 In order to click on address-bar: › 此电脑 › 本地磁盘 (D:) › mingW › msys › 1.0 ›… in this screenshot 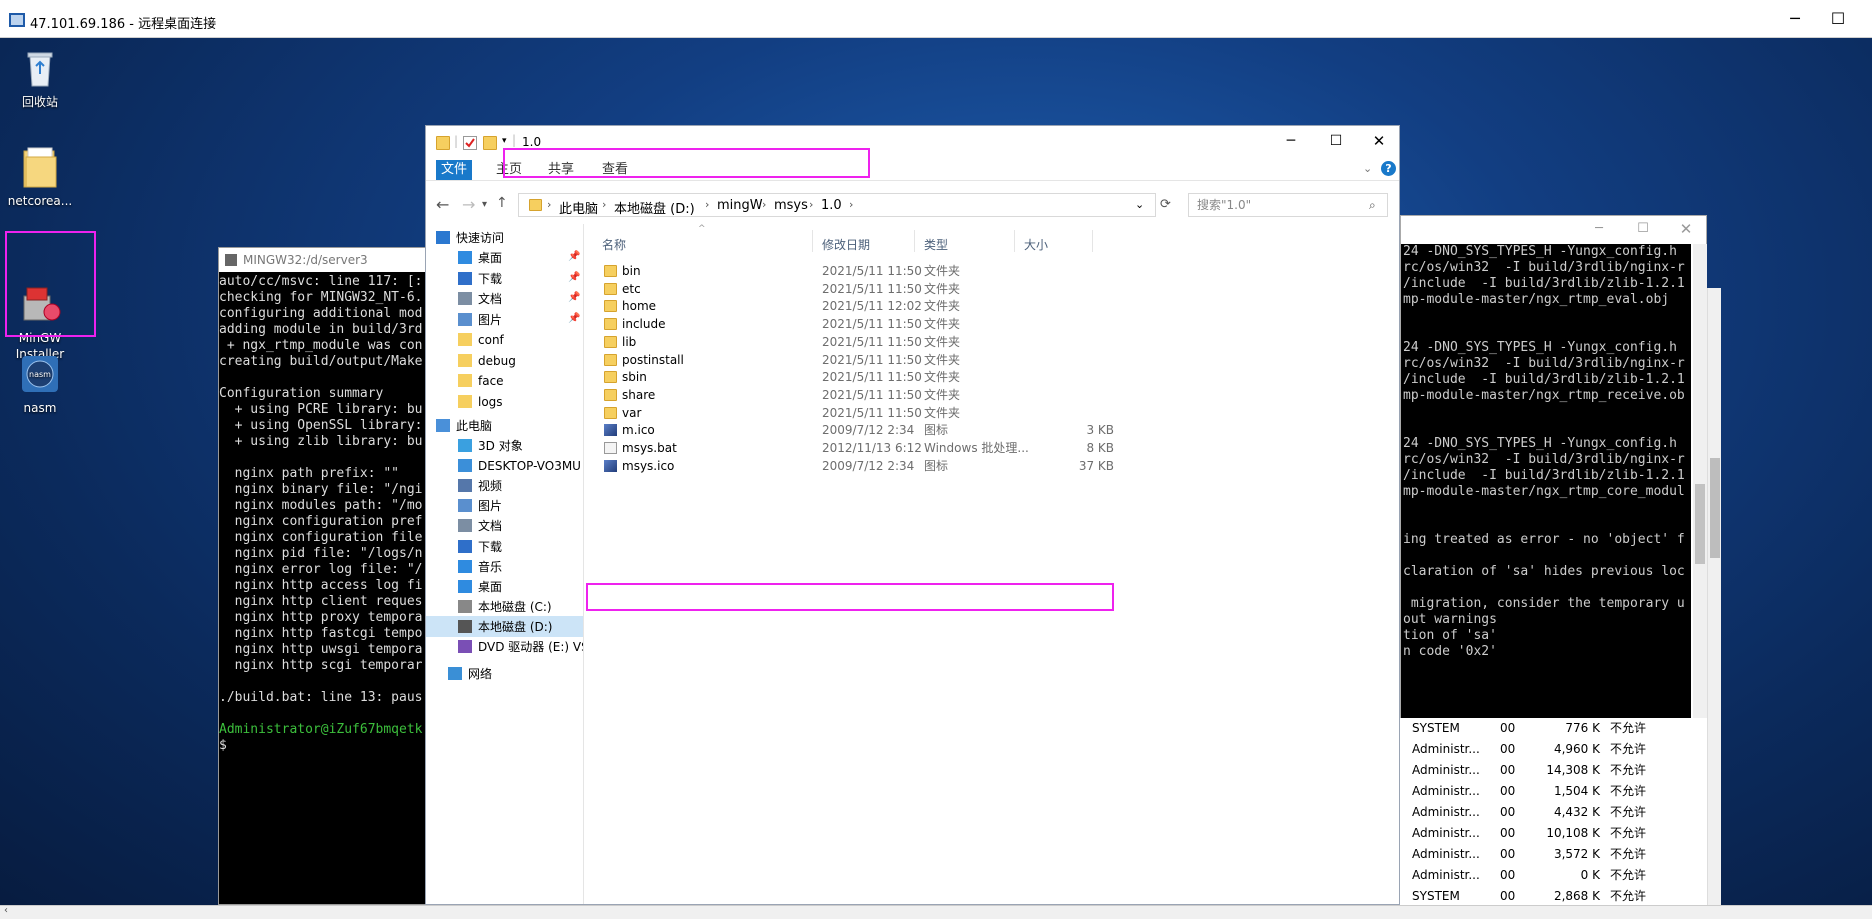, I will do `click(837, 205)`.